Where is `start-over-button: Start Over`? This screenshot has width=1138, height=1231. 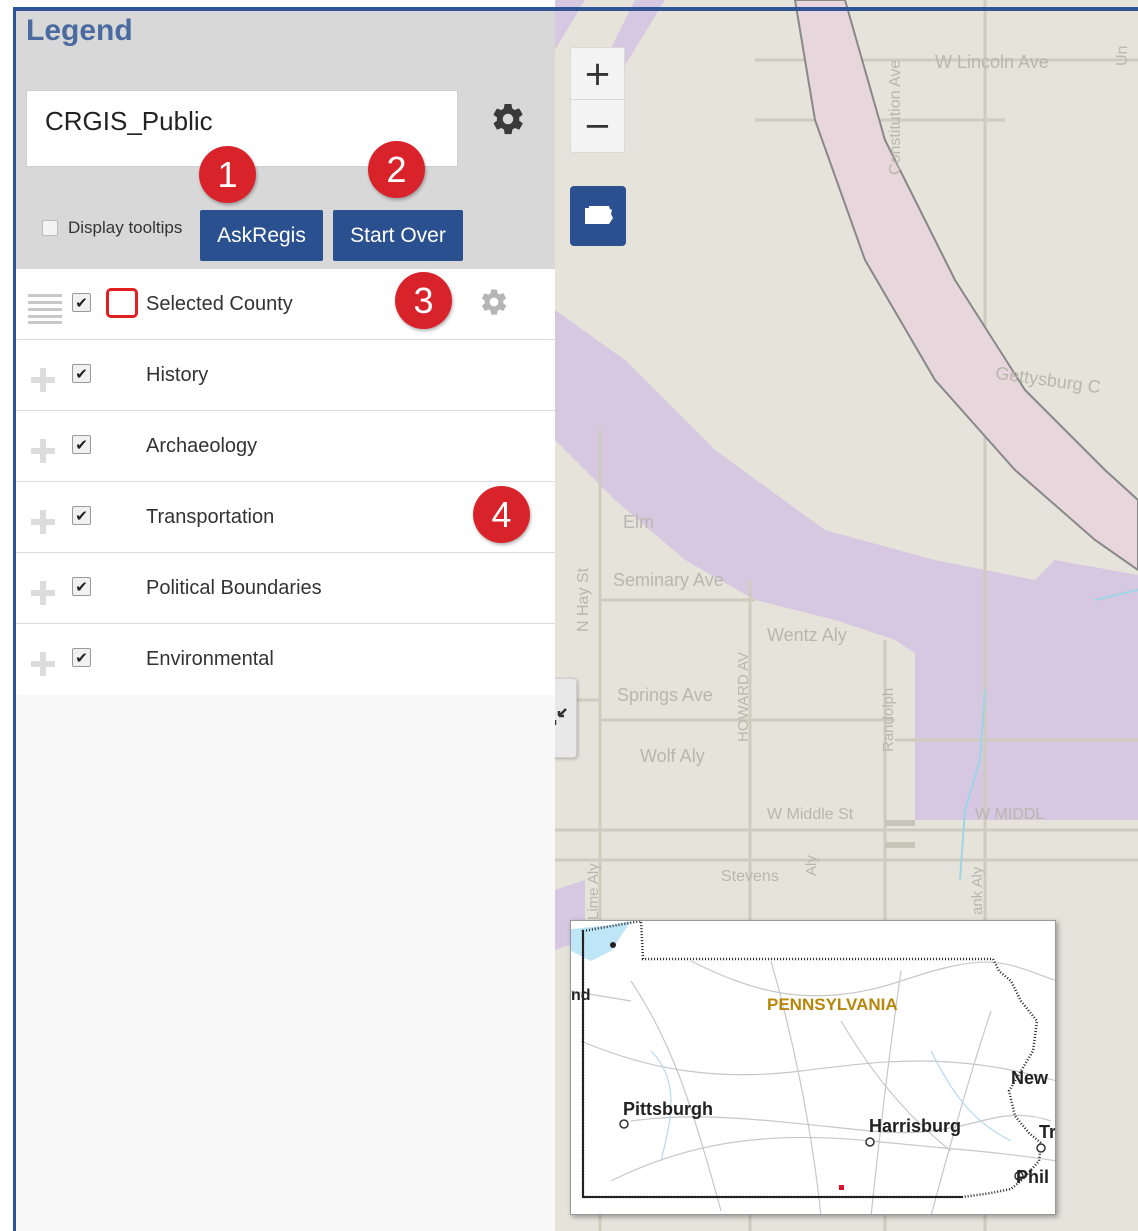
start-over-button: Start Over is located at coordinates (398, 235).